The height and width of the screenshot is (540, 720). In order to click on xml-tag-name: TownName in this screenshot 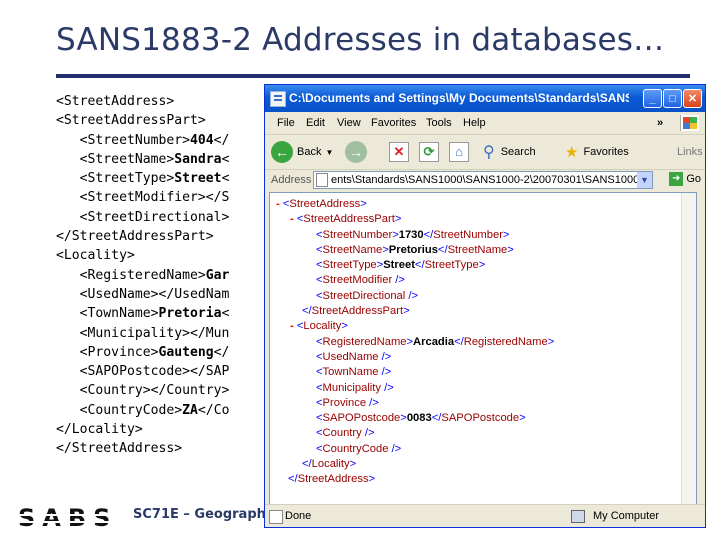, I will do `click(350, 372)`.